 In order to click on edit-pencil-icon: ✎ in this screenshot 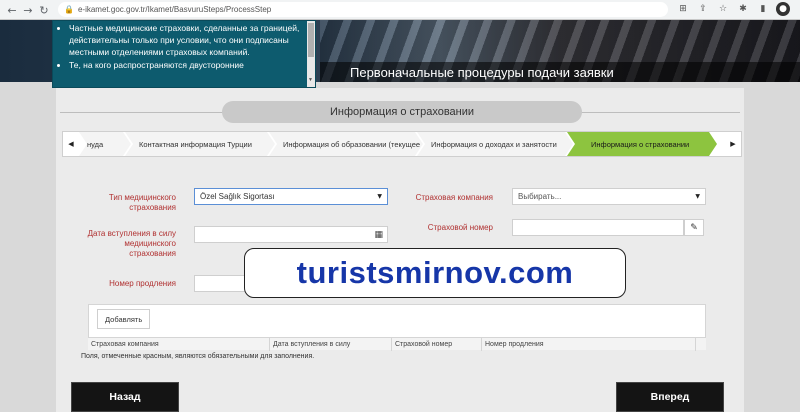, I will do `click(694, 227)`.